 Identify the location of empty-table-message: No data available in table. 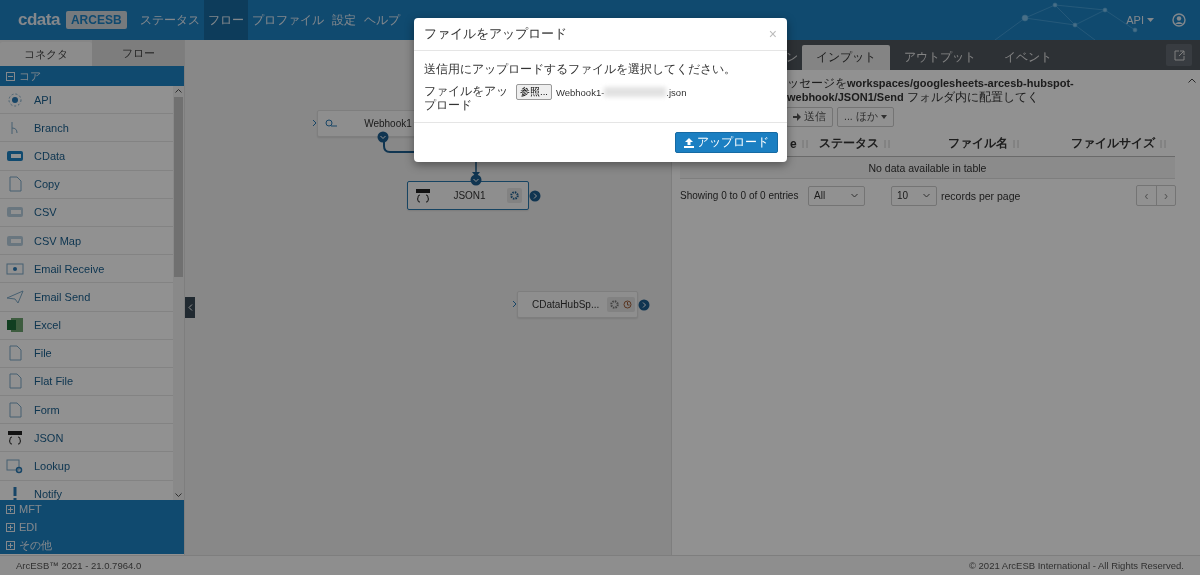
(927, 168).